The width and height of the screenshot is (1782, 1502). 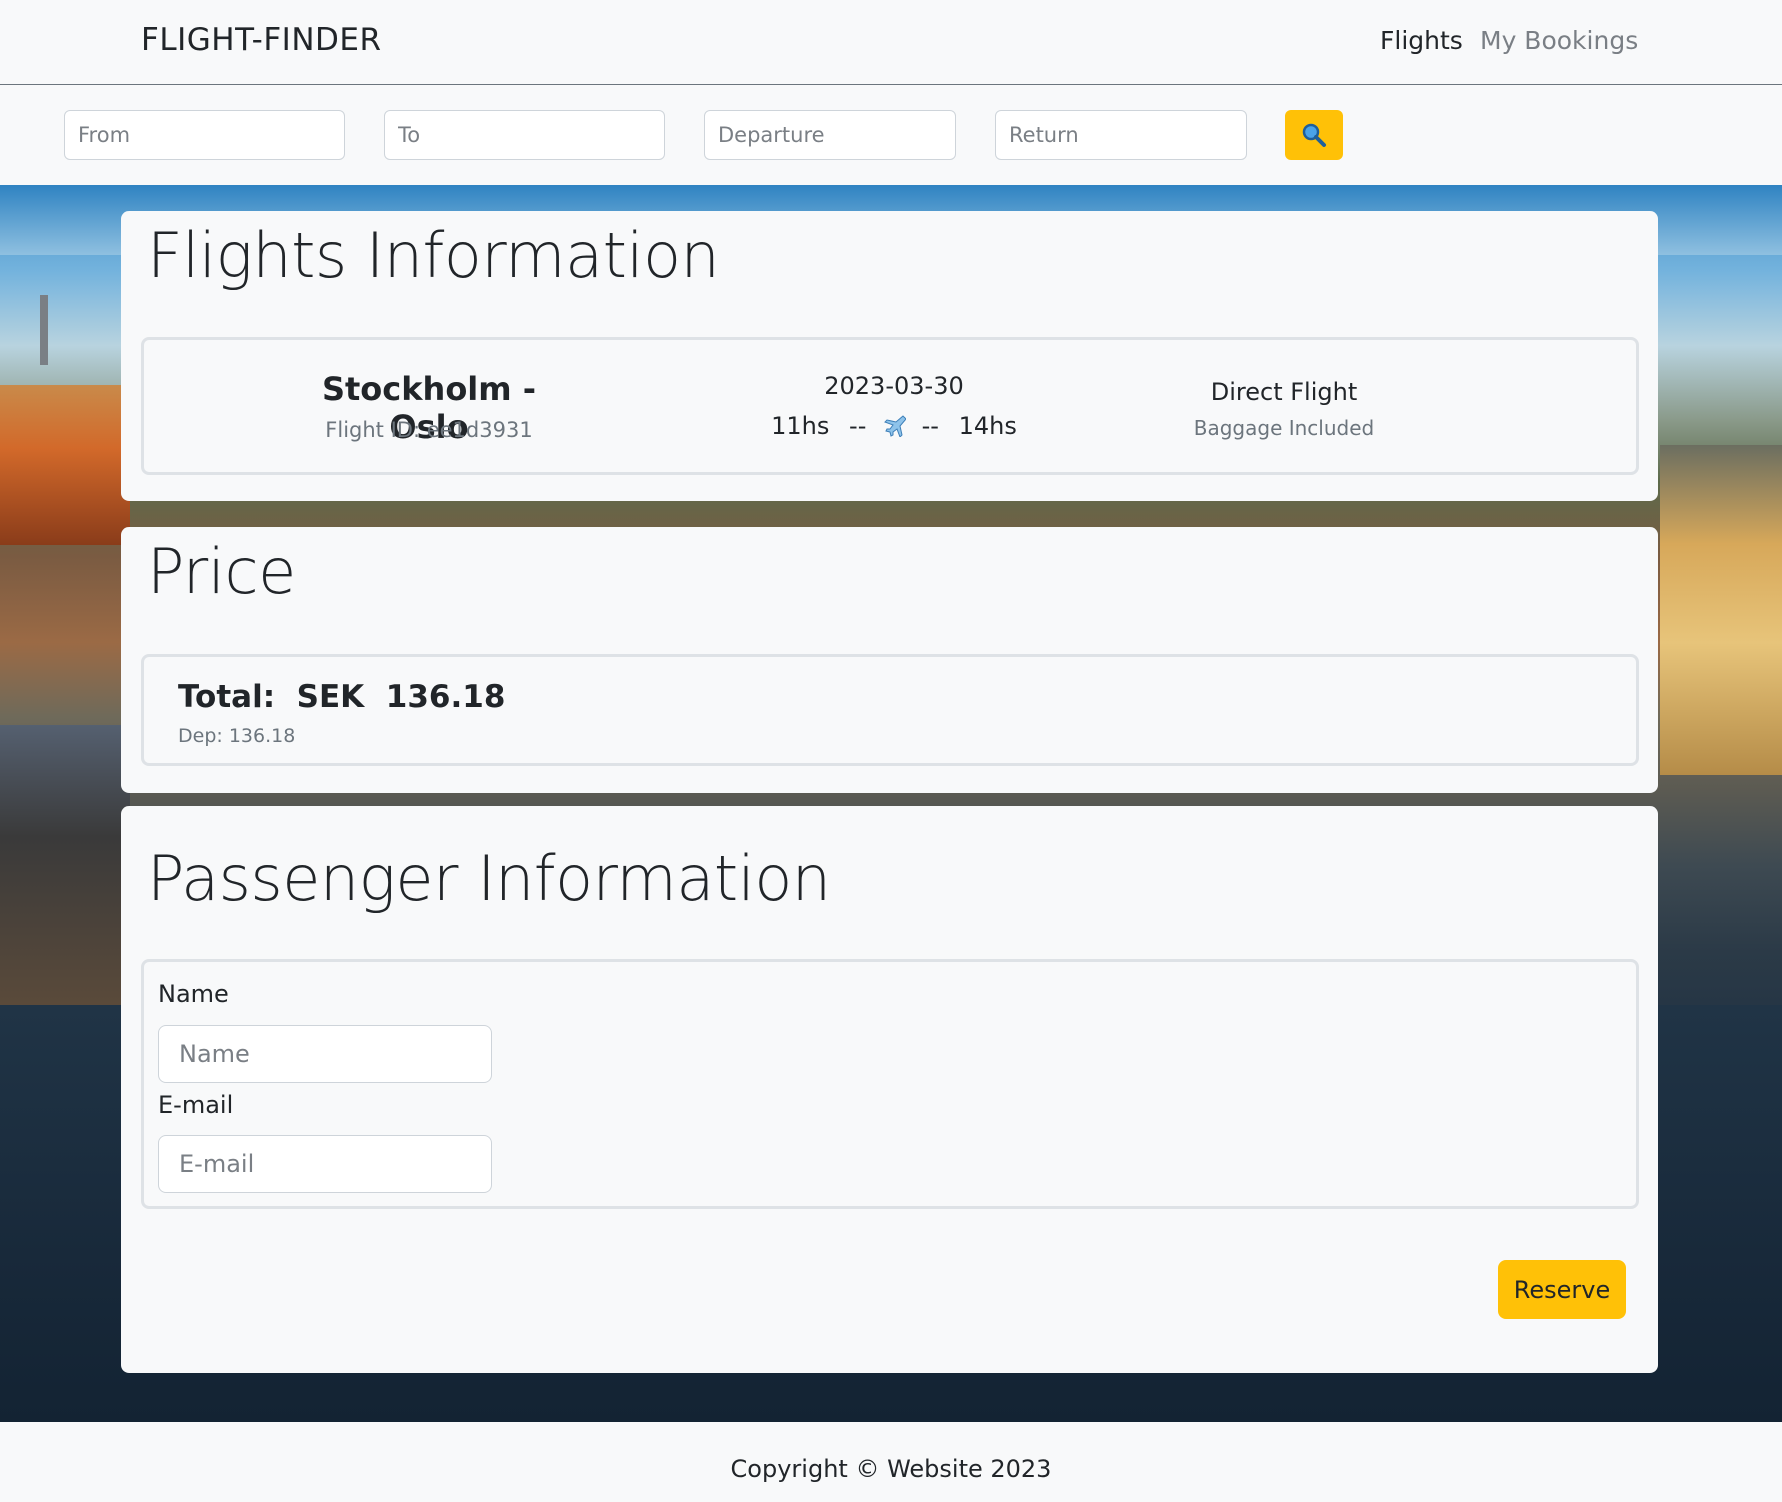 I want to click on search-button, so click(x=1314, y=135).